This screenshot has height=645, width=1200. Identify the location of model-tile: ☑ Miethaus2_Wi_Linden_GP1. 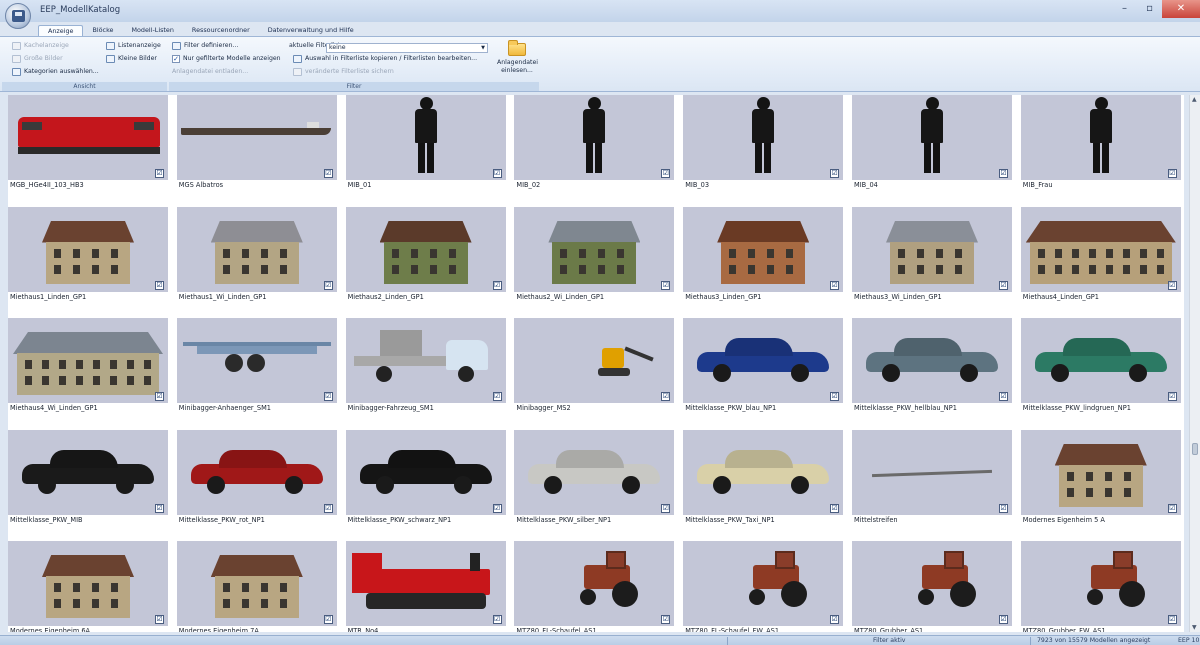
(594, 263).